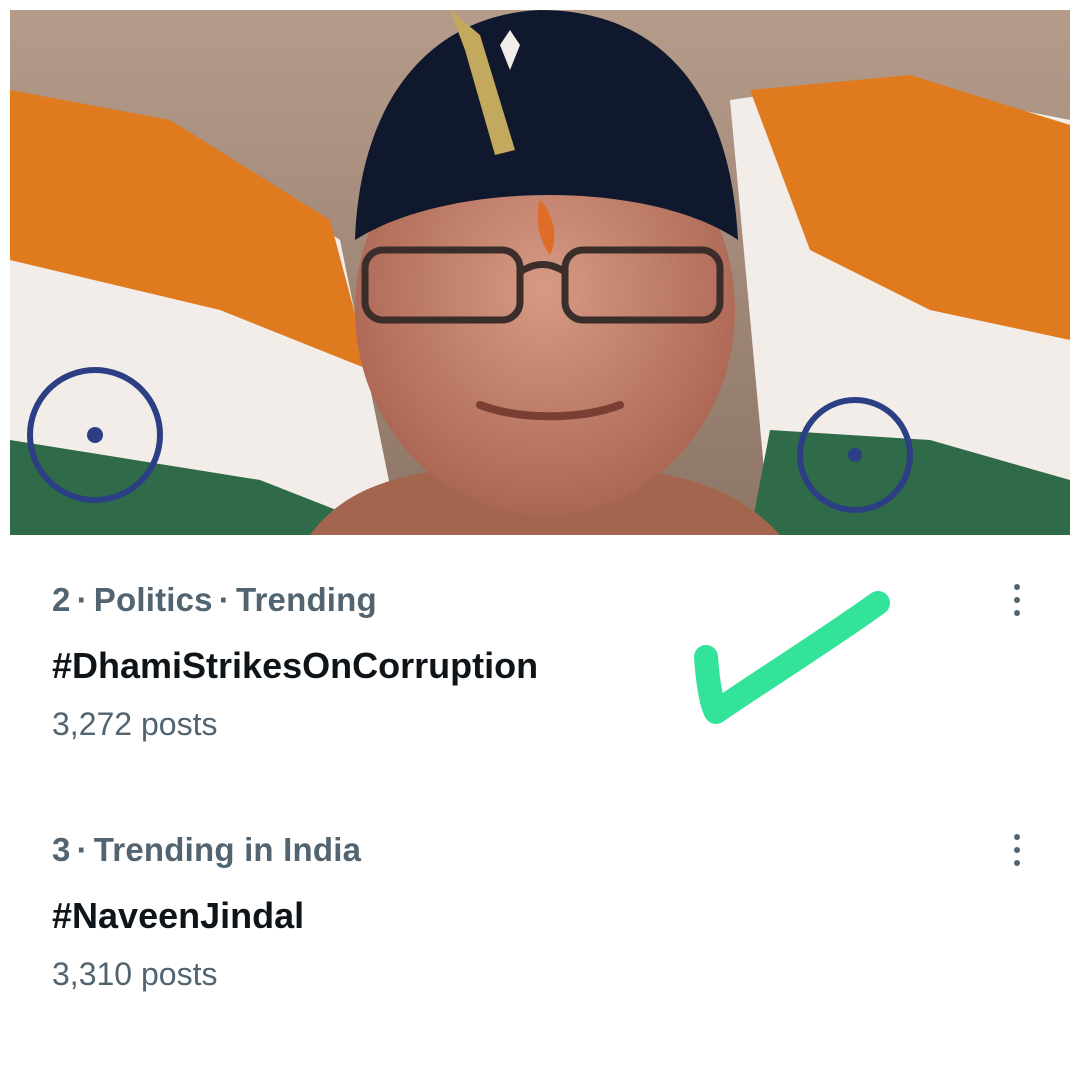  What do you see at coordinates (552, 600) in the screenshot?
I see `trend-meta: 2 · Politics · Trending` at bounding box center [552, 600].